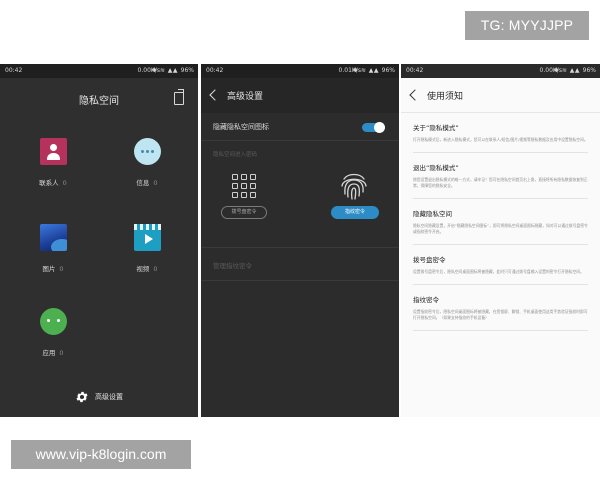  Describe the element at coordinates (432, 214) in the screenshot. I see `faq-question: 隐藏隐私空间` at that location.